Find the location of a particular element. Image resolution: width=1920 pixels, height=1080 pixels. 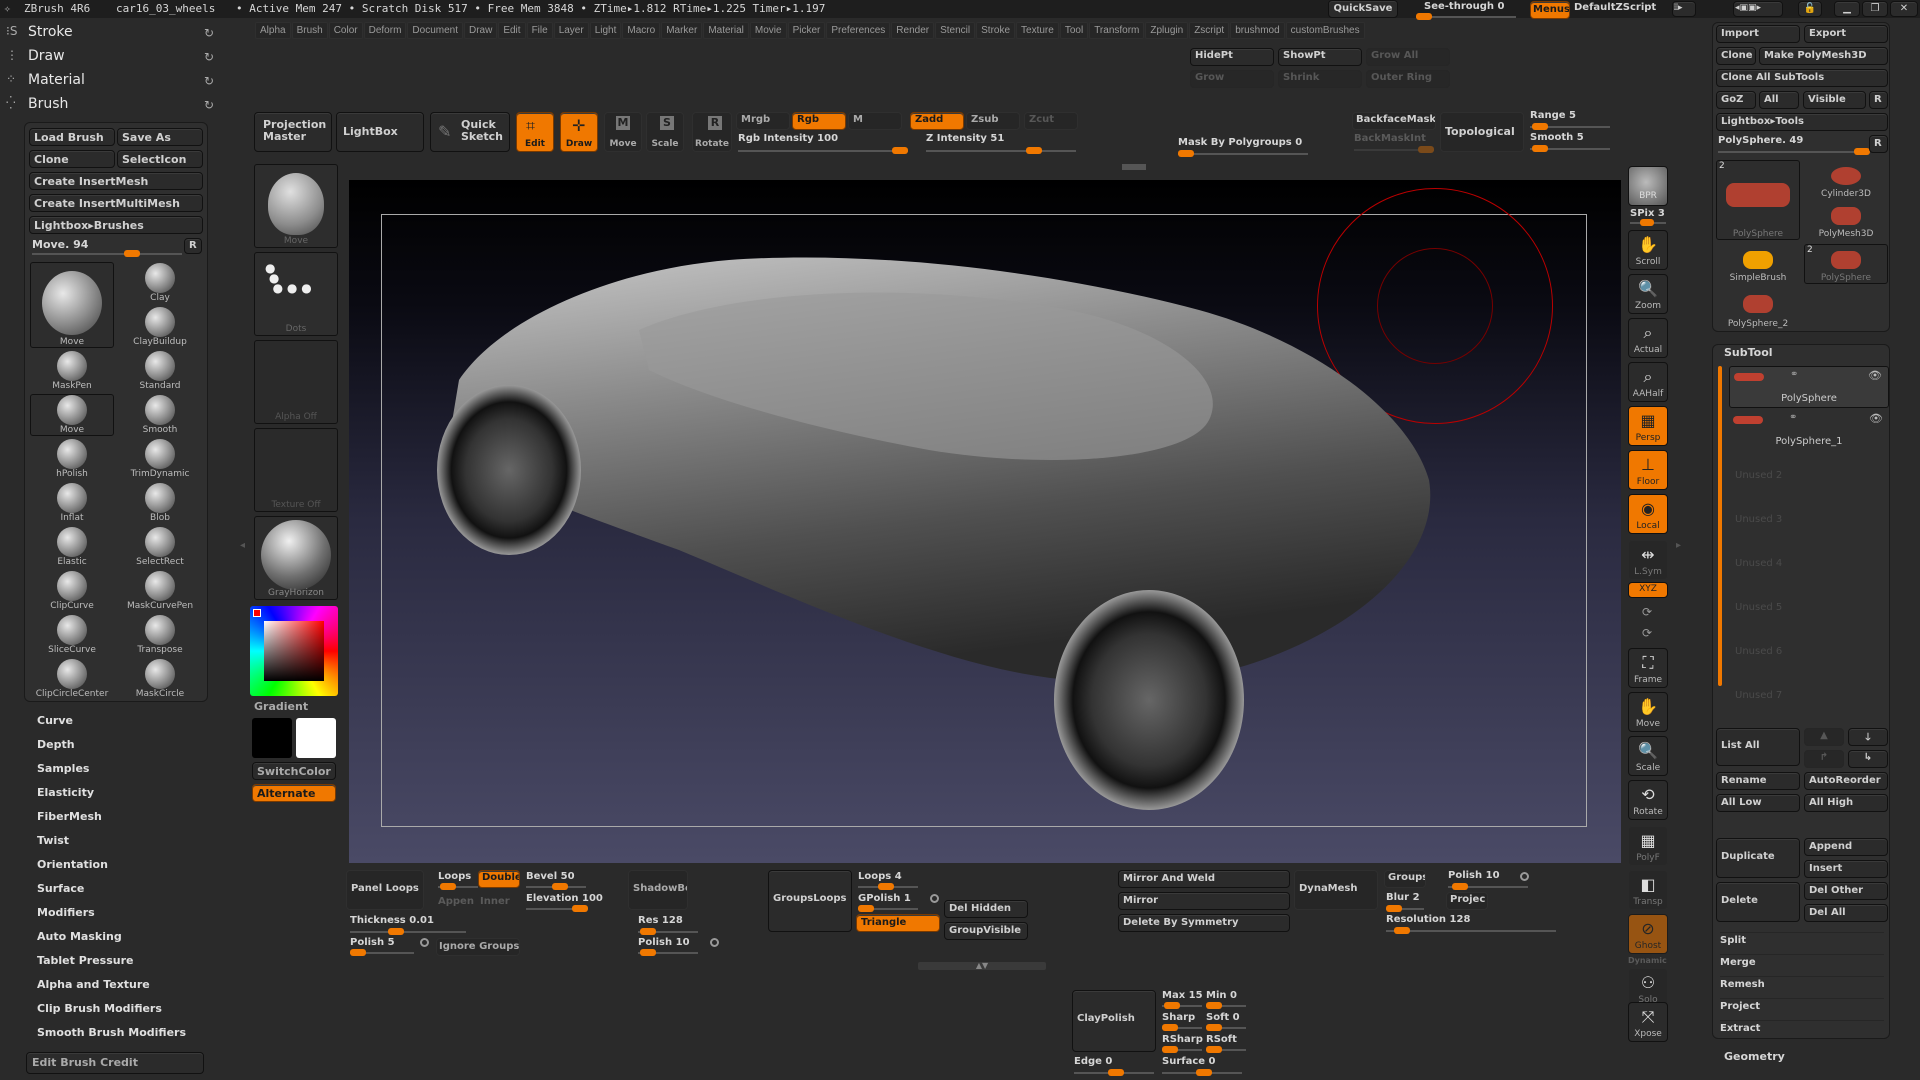

move-to-end-icon: ↳ is located at coordinates (1868, 759).